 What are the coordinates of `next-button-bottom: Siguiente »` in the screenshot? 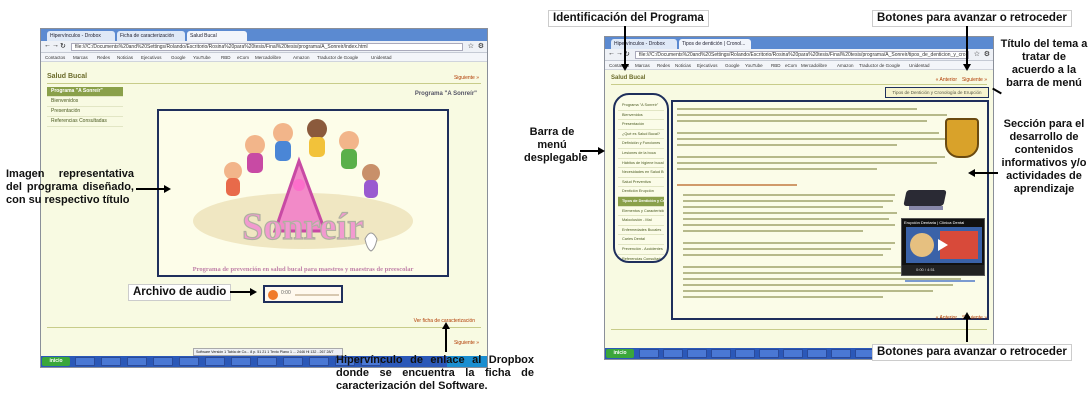 It's located at (466, 343).